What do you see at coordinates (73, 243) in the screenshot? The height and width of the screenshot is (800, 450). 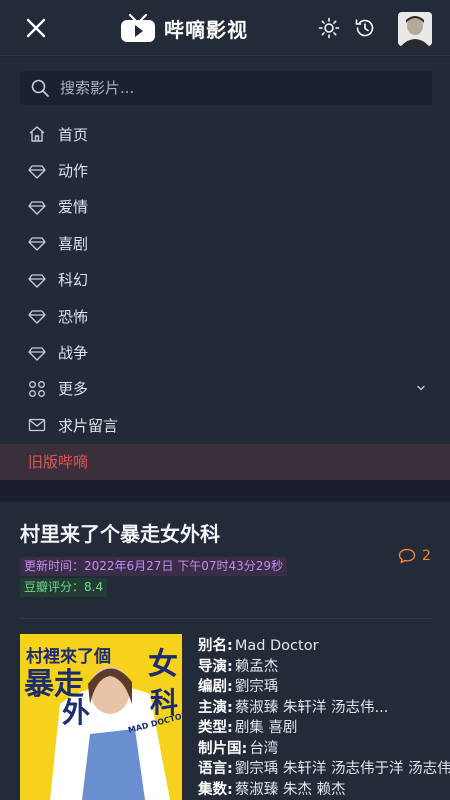 I see `nav-item-label: 喜剧` at bounding box center [73, 243].